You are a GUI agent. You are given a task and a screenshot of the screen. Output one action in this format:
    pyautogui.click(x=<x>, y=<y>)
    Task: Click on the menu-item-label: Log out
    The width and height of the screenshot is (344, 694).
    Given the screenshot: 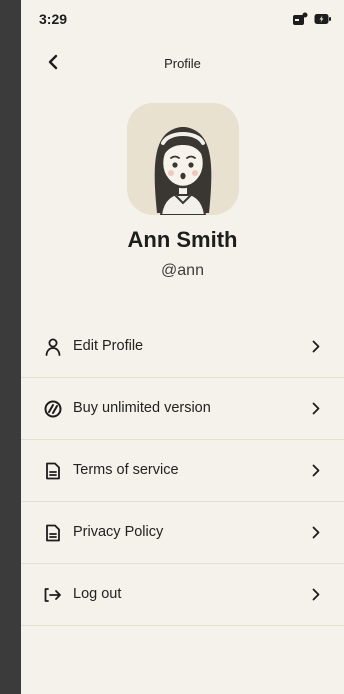 What is the action you would take?
    pyautogui.click(x=97, y=594)
    